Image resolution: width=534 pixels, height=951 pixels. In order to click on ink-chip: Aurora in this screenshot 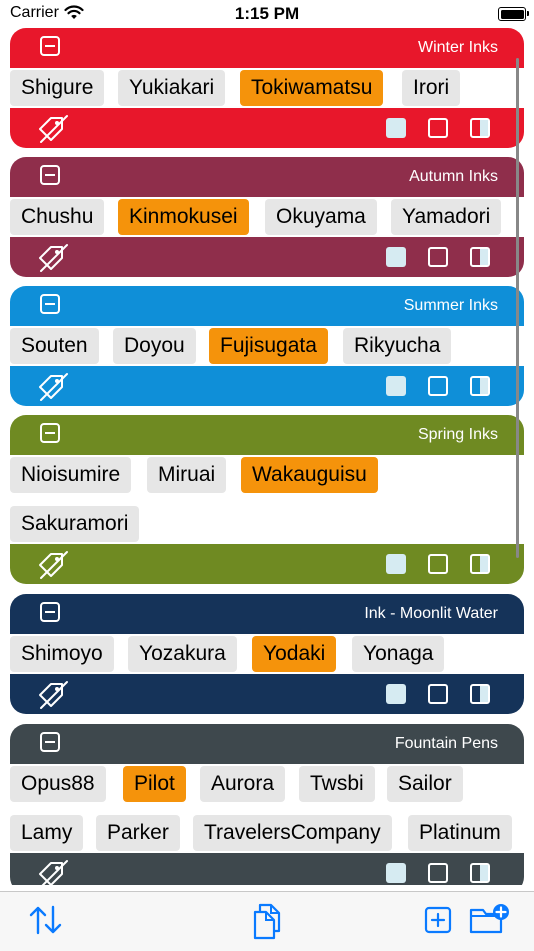, I will do `click(243, 784)`.